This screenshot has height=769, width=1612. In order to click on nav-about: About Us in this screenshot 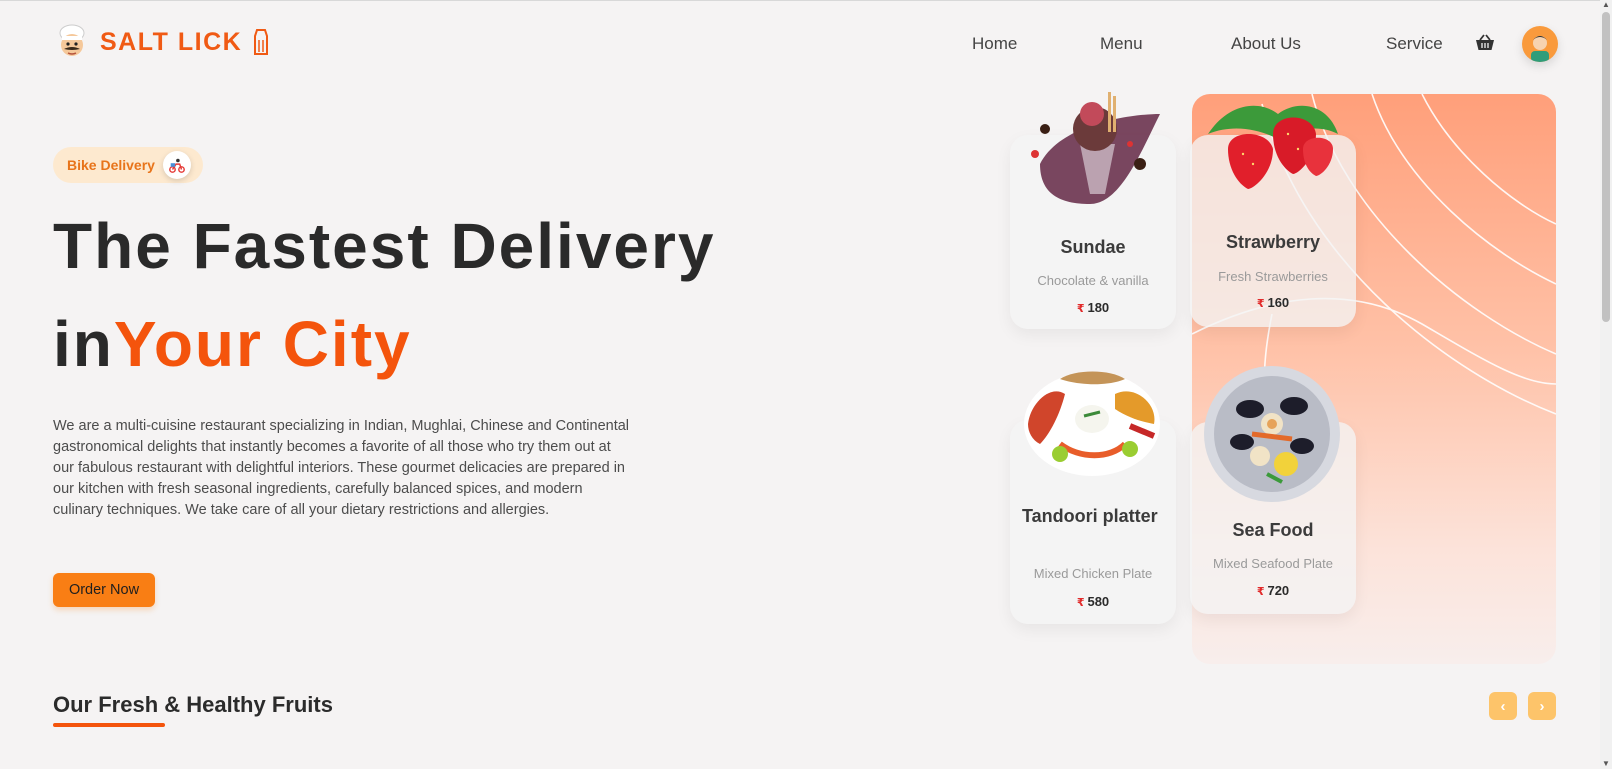, I will do `click(1266, 44)`.